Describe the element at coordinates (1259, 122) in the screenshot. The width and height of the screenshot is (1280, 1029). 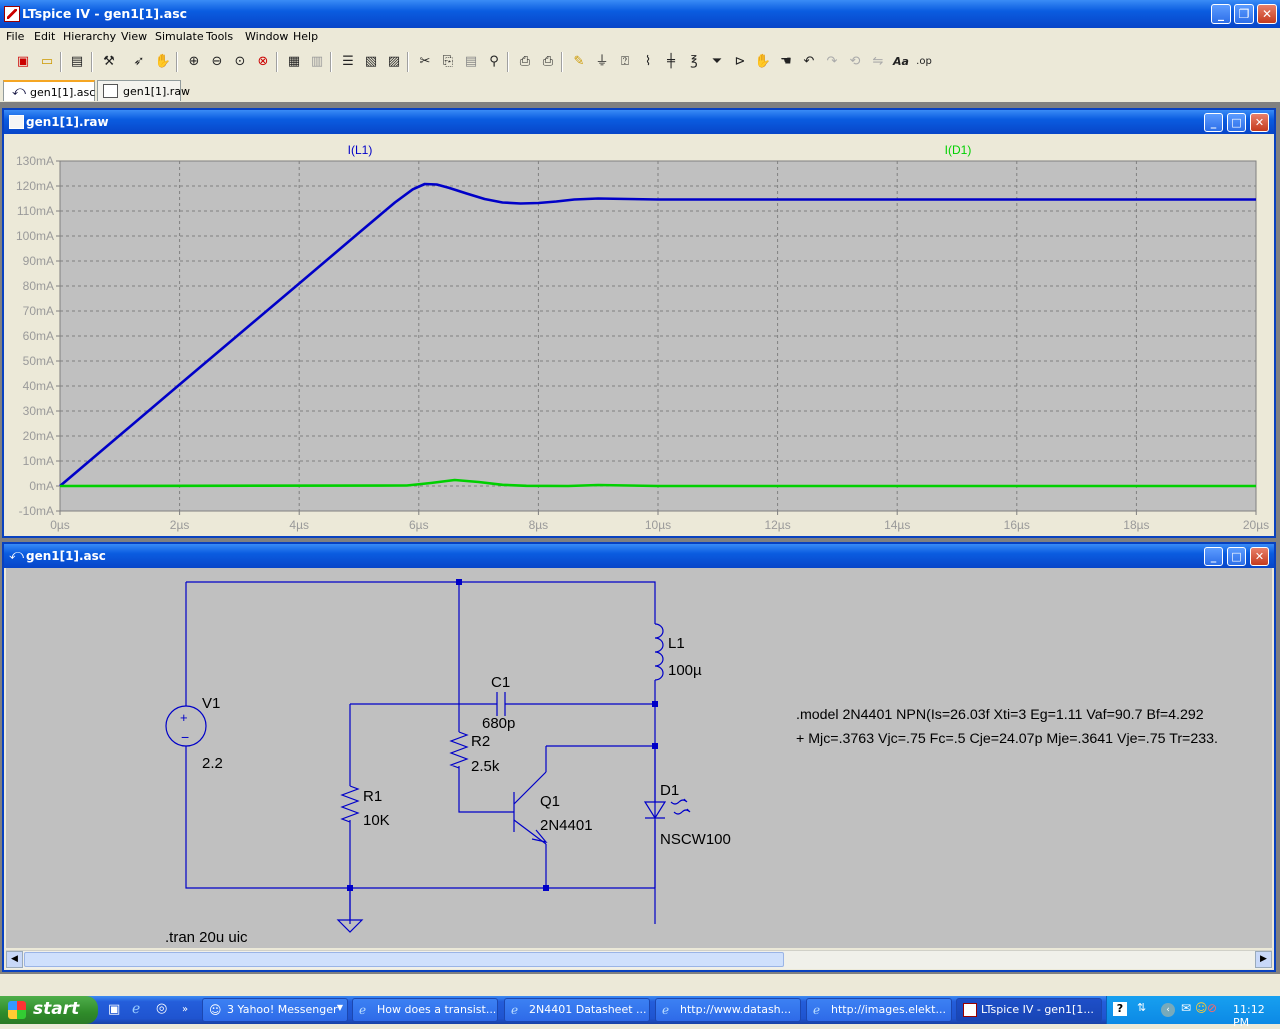
I see `waveform-close-button: ✕` at that location.